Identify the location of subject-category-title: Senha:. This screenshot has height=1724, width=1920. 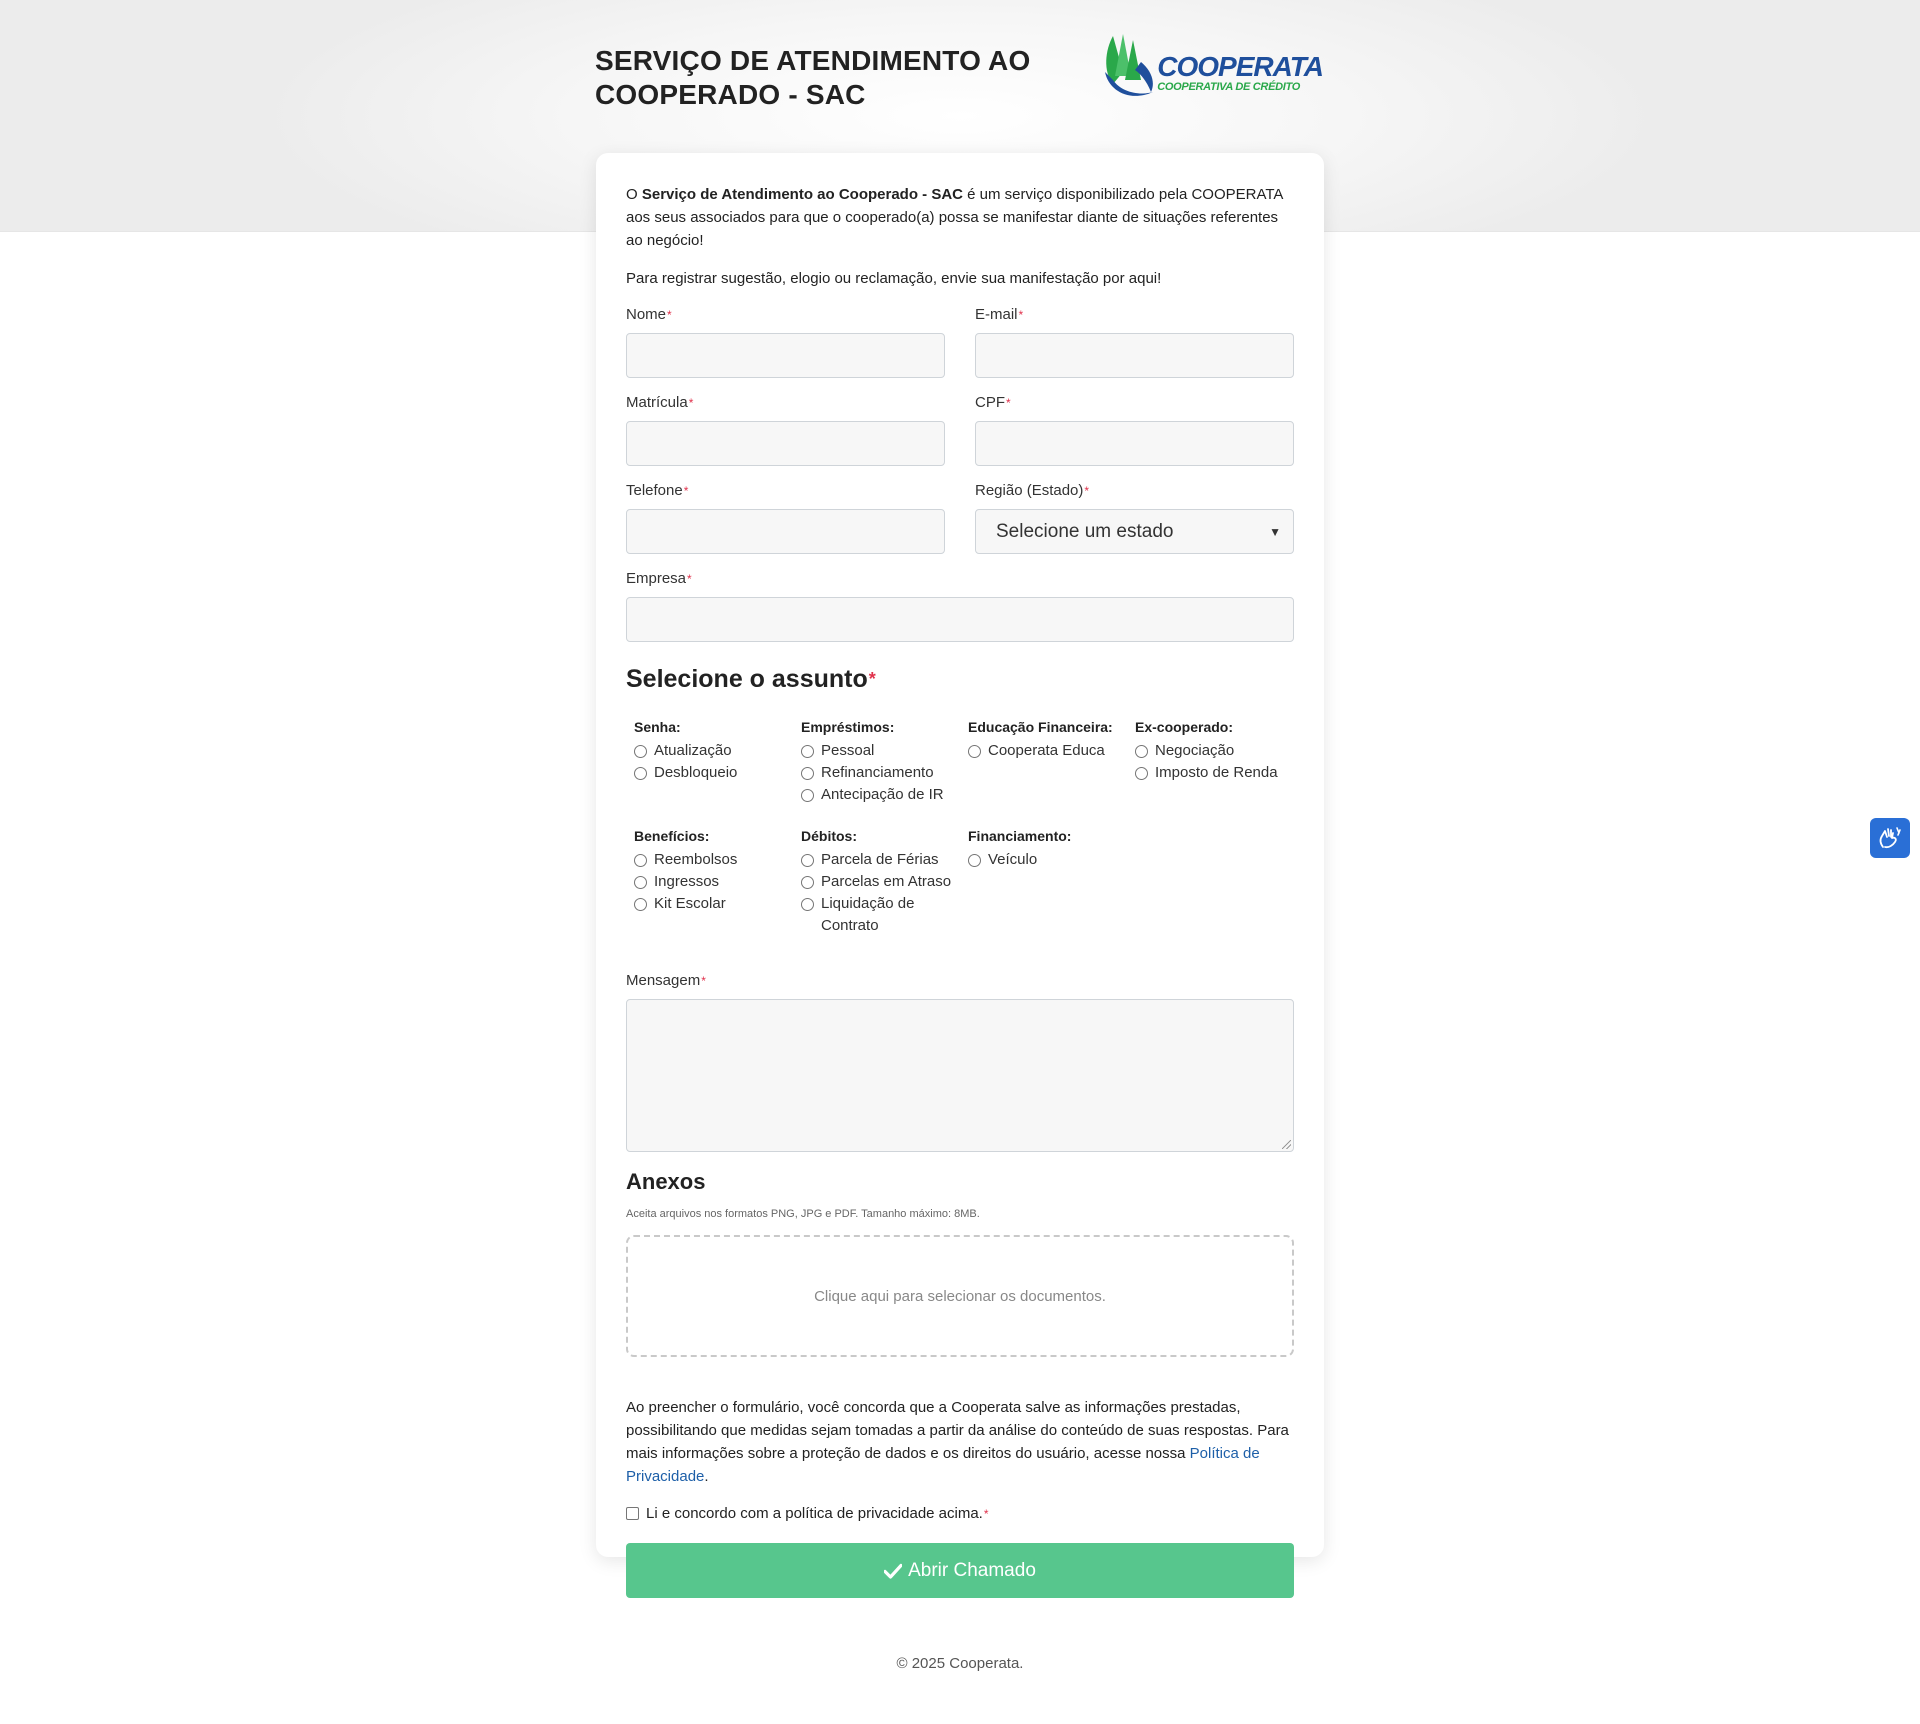
(657, 727).